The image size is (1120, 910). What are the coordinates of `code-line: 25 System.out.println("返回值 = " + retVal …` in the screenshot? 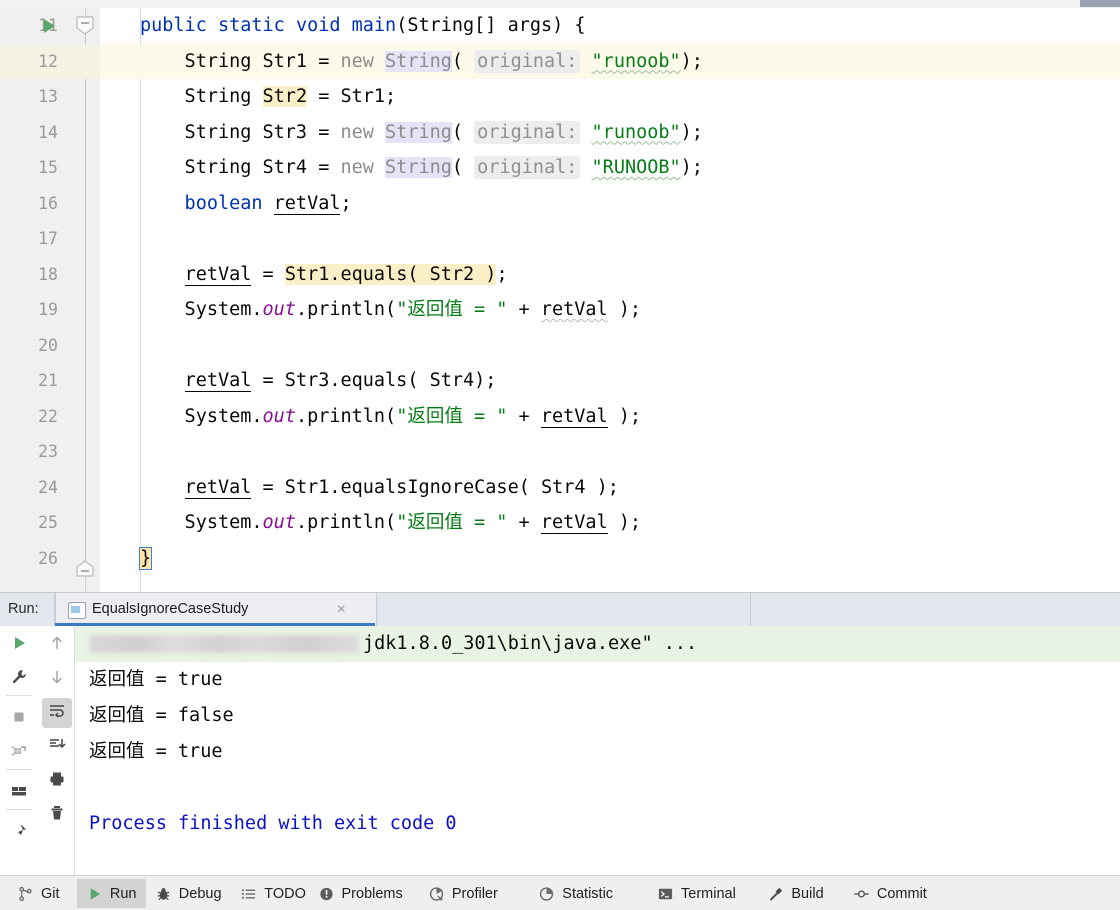 It's located at (560, 523).